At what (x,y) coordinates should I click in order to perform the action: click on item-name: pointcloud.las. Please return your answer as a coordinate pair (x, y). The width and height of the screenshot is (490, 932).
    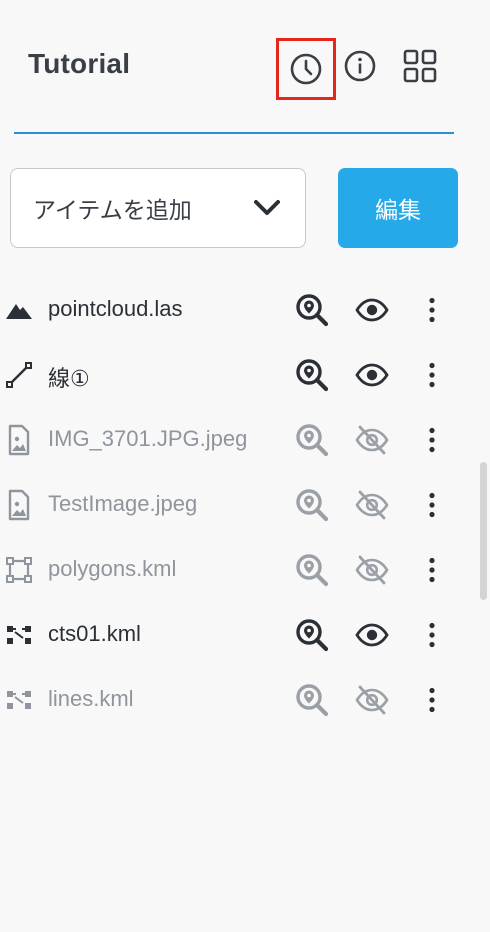
    Looking at the image, I should click on (115, 308).